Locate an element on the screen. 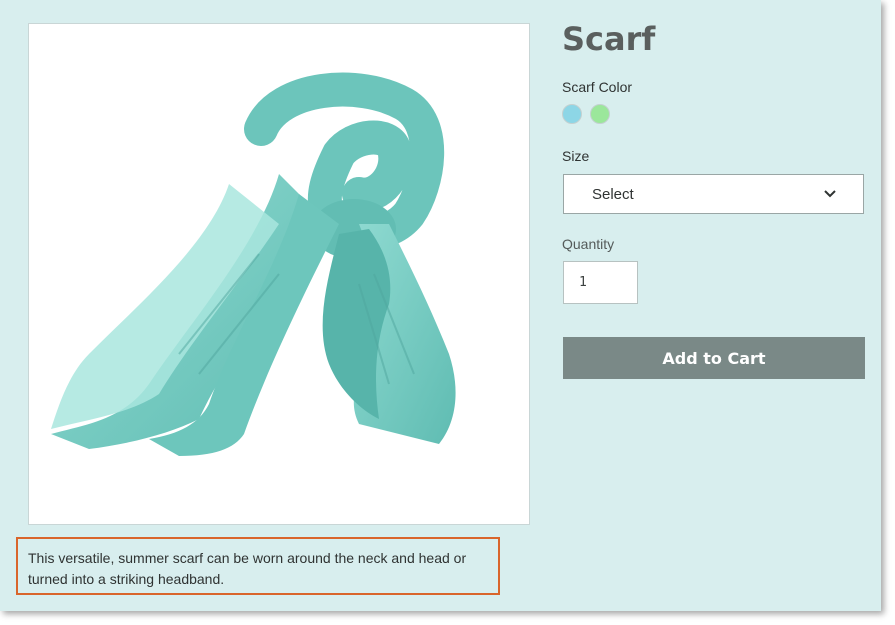  add-to-cart-button: Add to Cart is located at coordinates (714, 358).